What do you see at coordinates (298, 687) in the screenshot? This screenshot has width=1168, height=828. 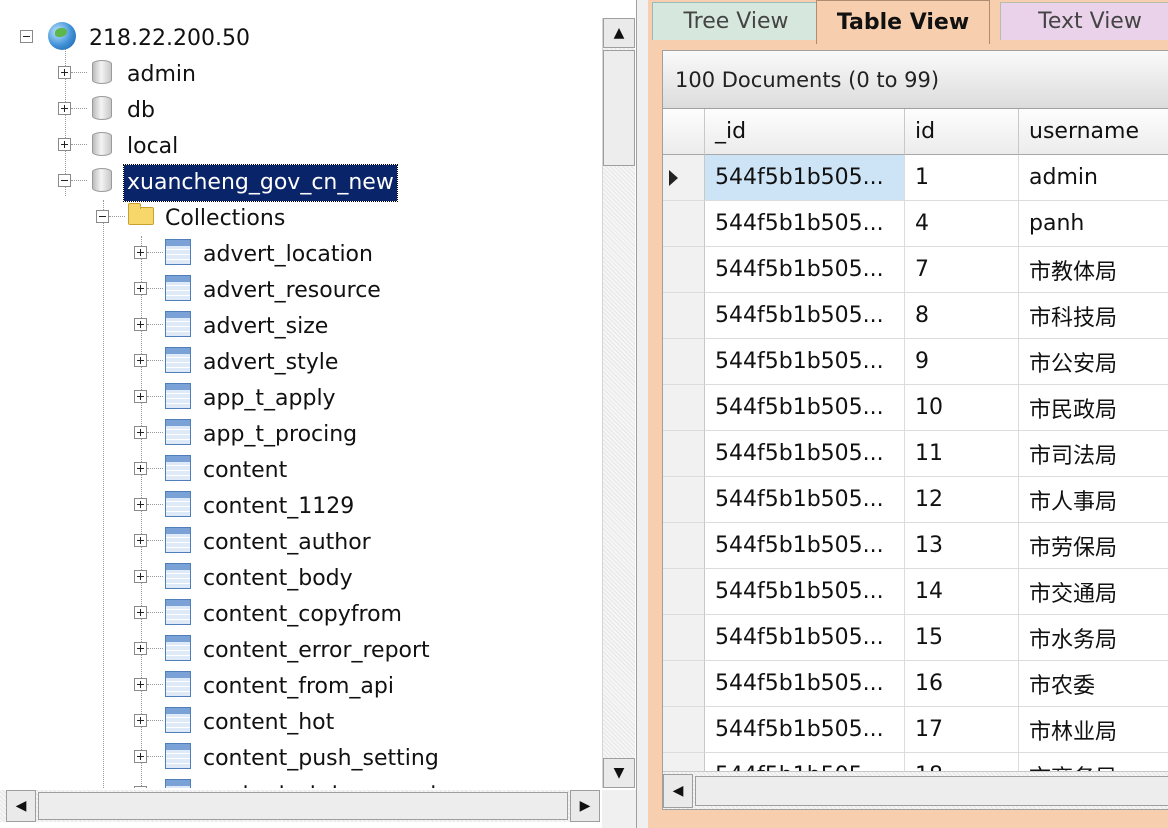 I see `collection-node-label: content_from_api` at bounding box center [298, 687].